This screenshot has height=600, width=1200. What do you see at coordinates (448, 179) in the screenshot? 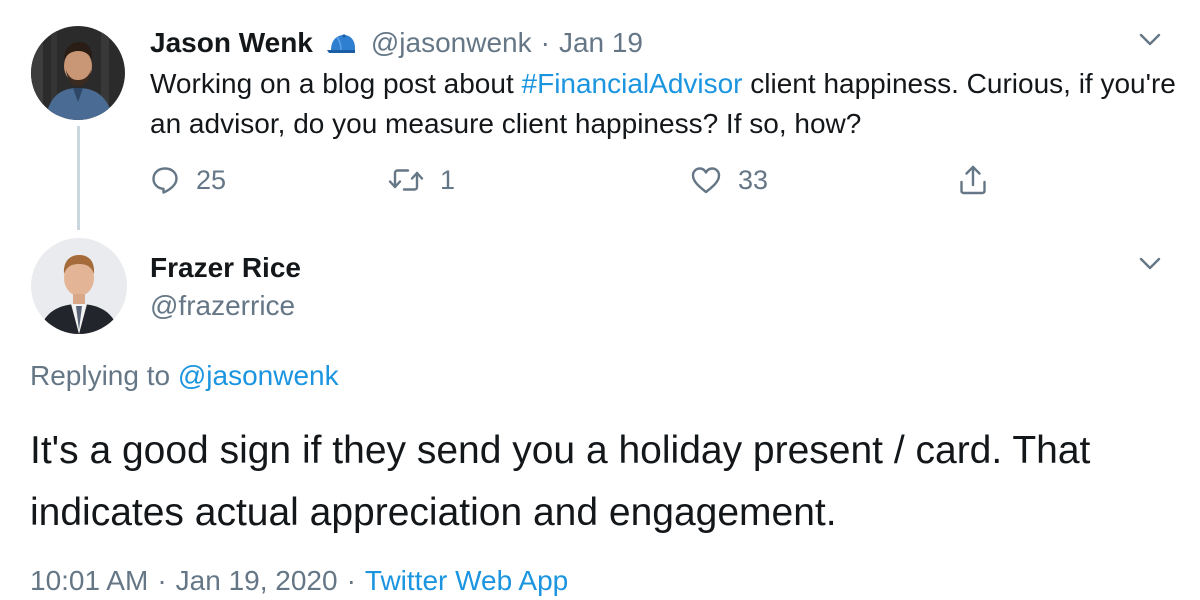
I see `retweet-count: 1` at bounding box center [448, 179].